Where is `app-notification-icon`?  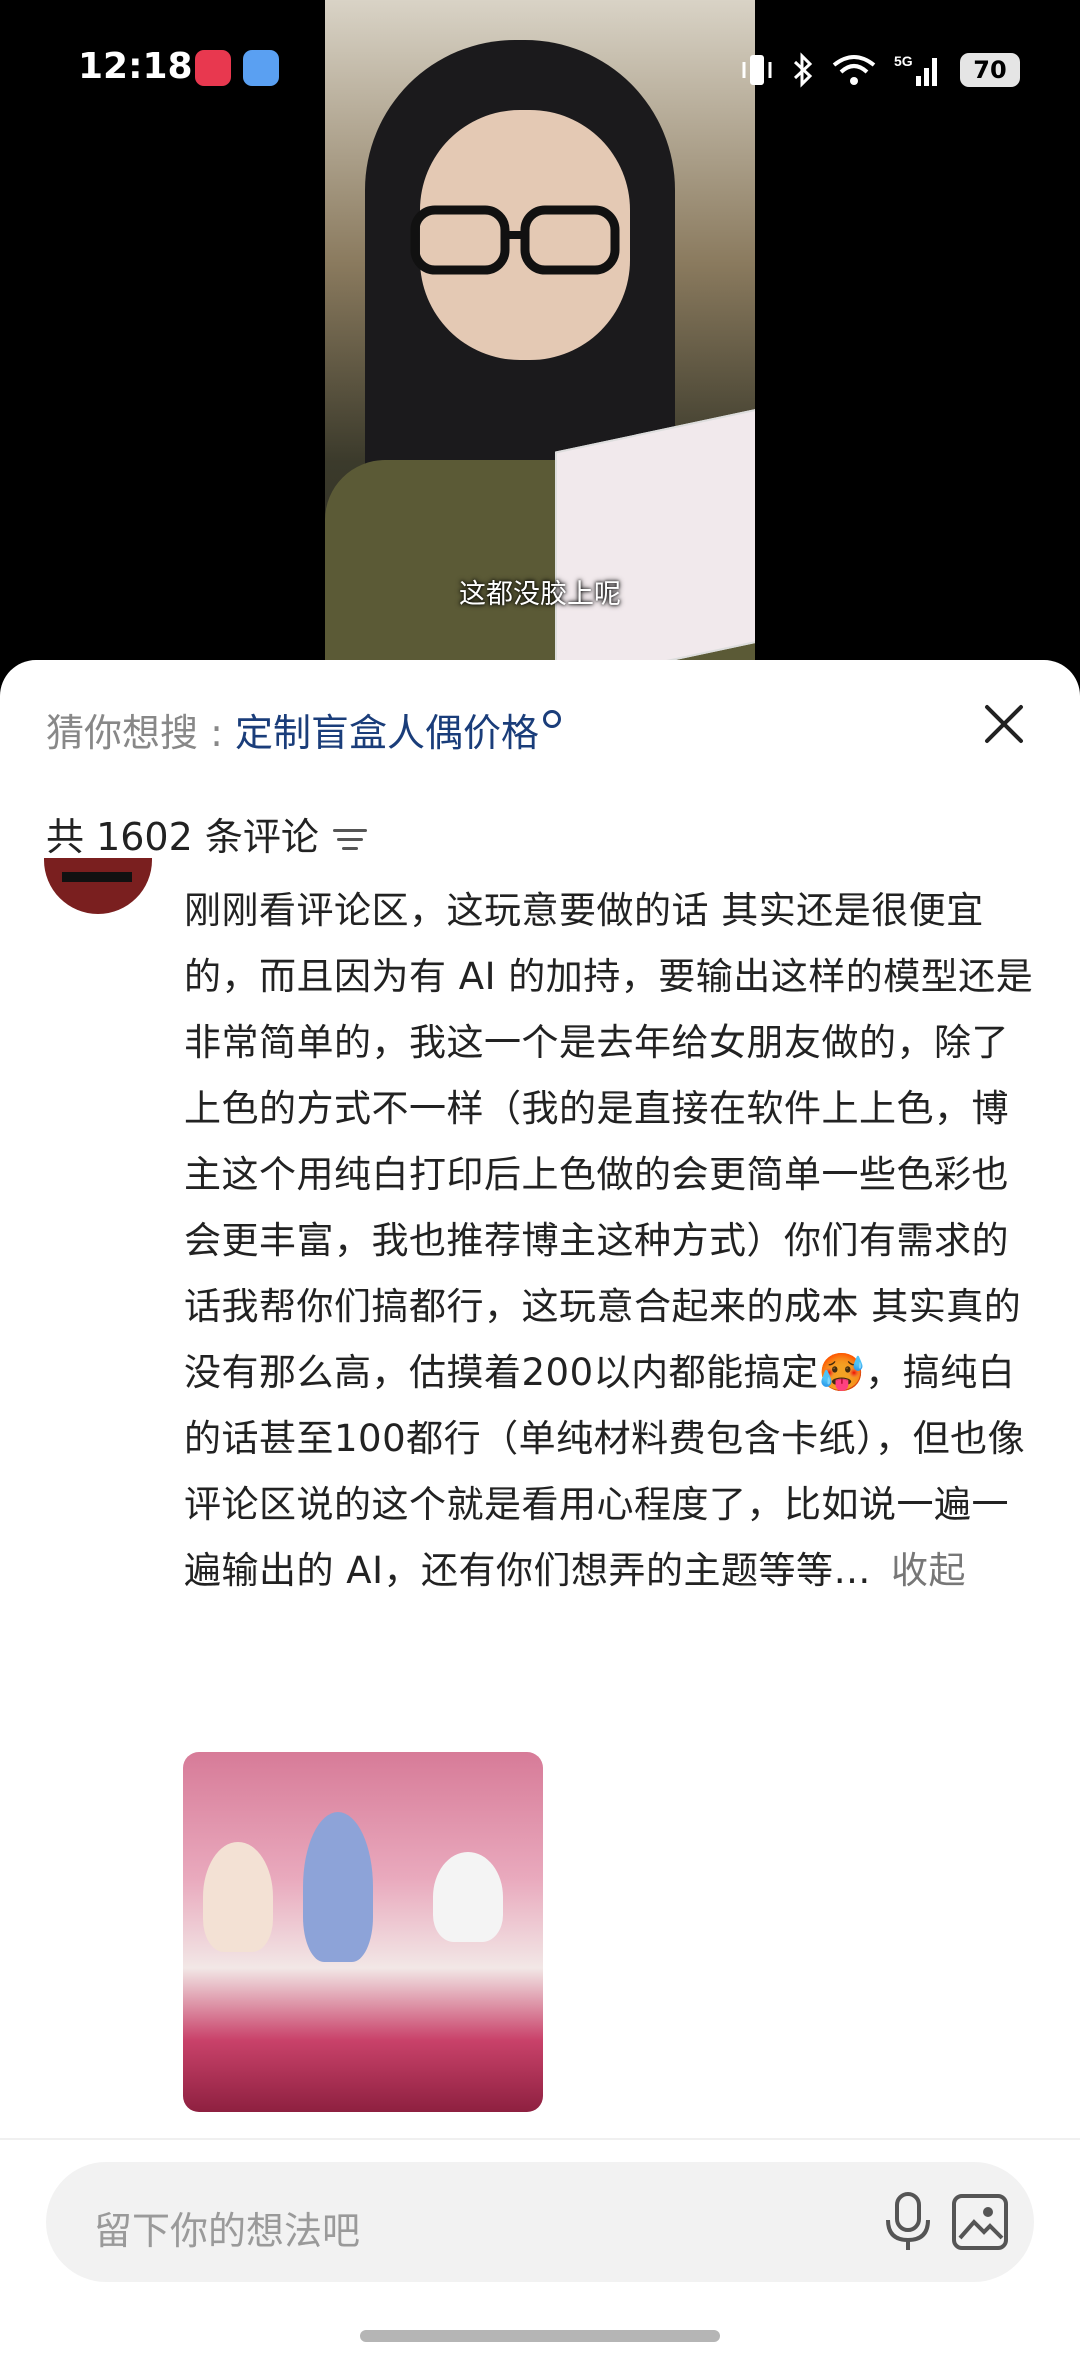
app-notification-icon is located at coordinates (213, 68).